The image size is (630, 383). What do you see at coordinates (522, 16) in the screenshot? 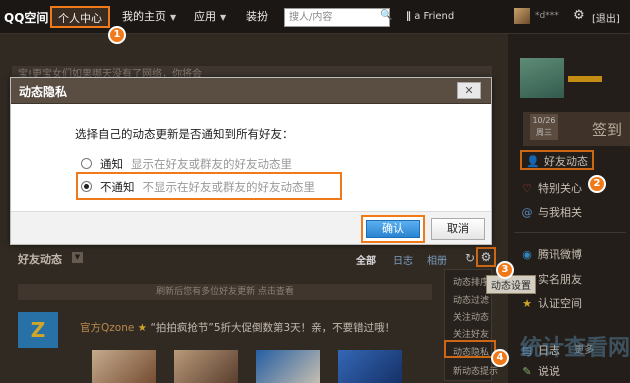
I see `avatar` at bounding box center [522, 16].